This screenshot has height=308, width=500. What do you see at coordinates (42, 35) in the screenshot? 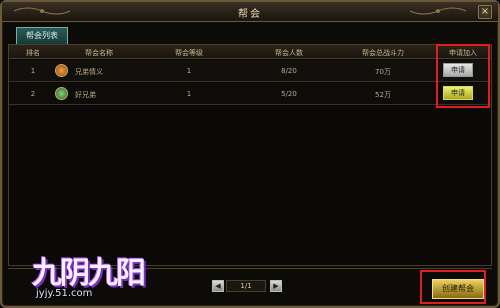
I see `tab-guild-list: 帮会列表` at bounding box center [42, 35].